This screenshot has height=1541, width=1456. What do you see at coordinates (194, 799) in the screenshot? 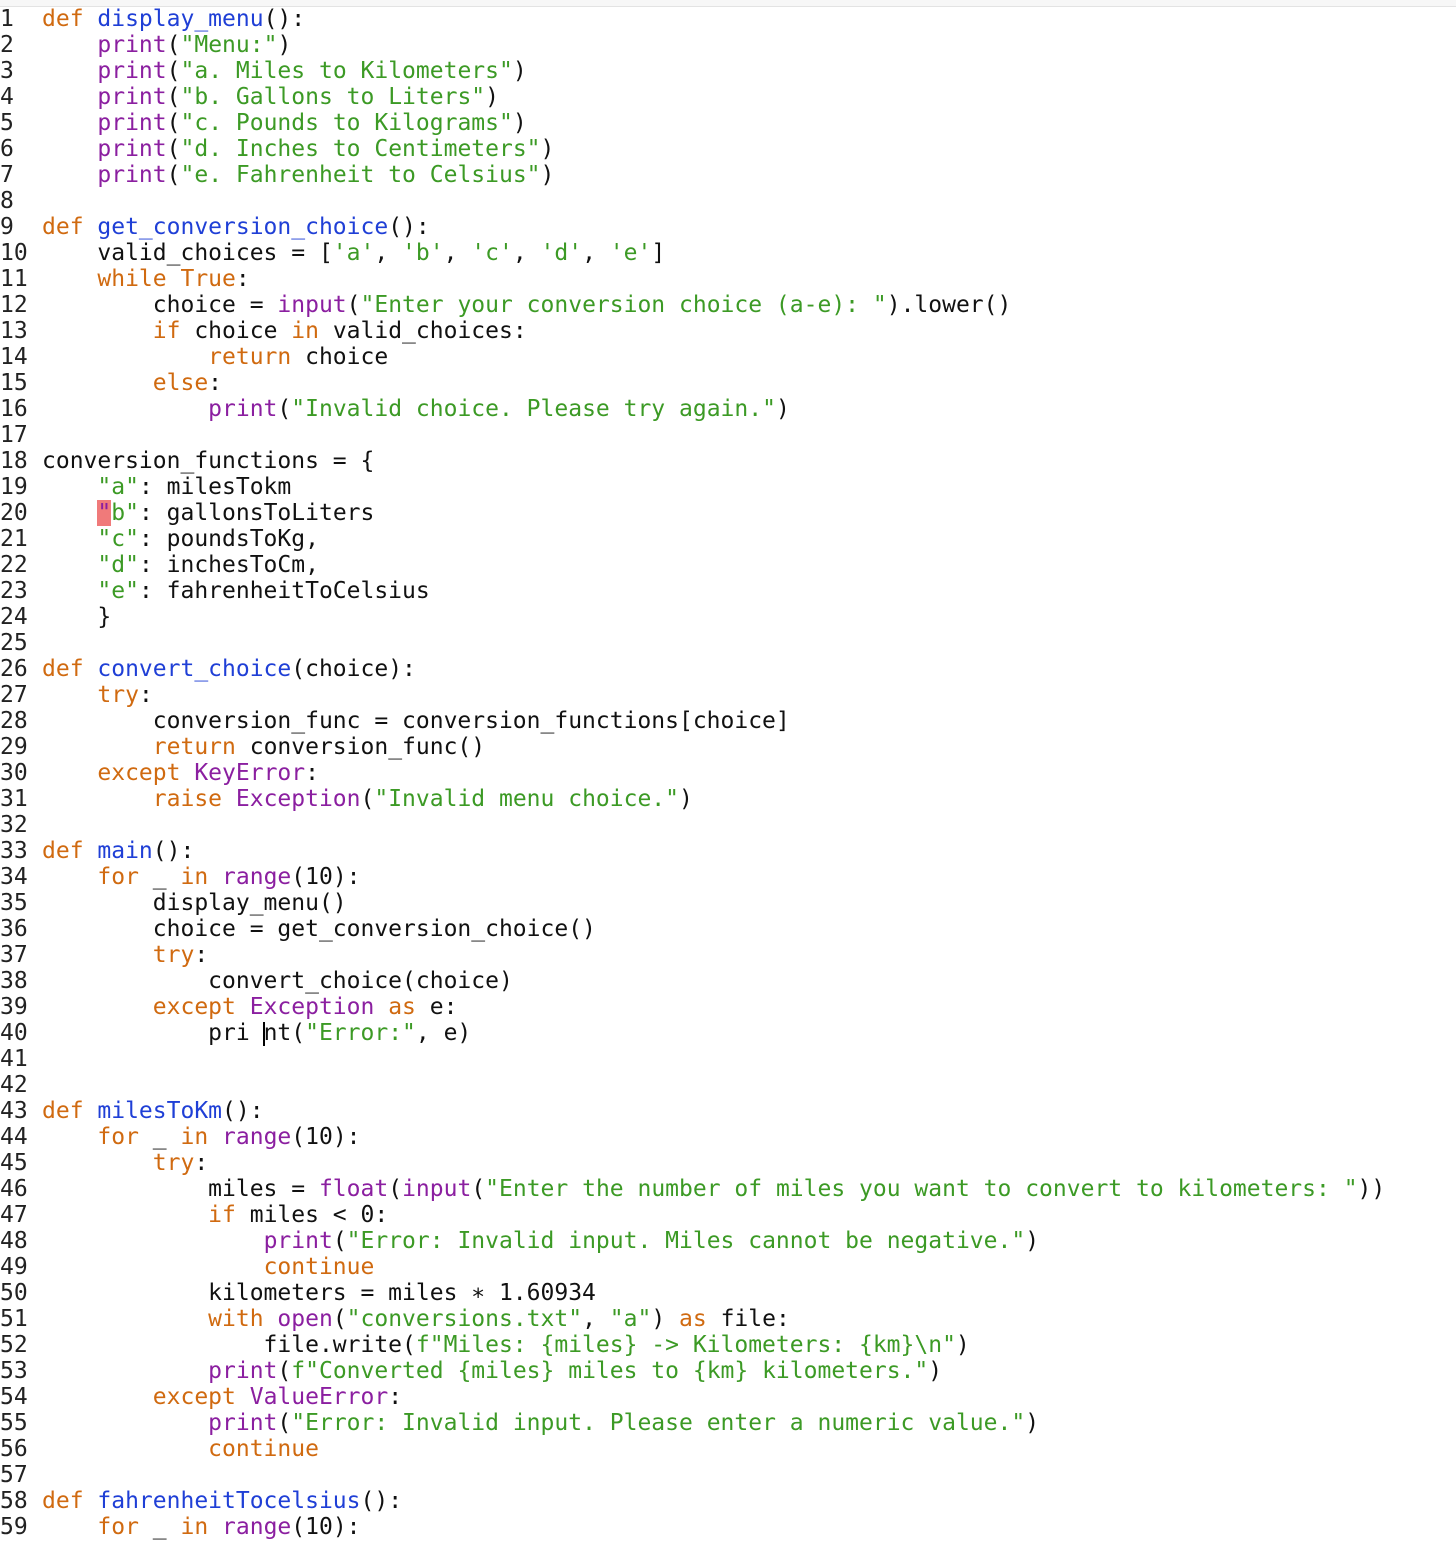
I see `code-token-kw: raise` at bounding box center [194, 799].